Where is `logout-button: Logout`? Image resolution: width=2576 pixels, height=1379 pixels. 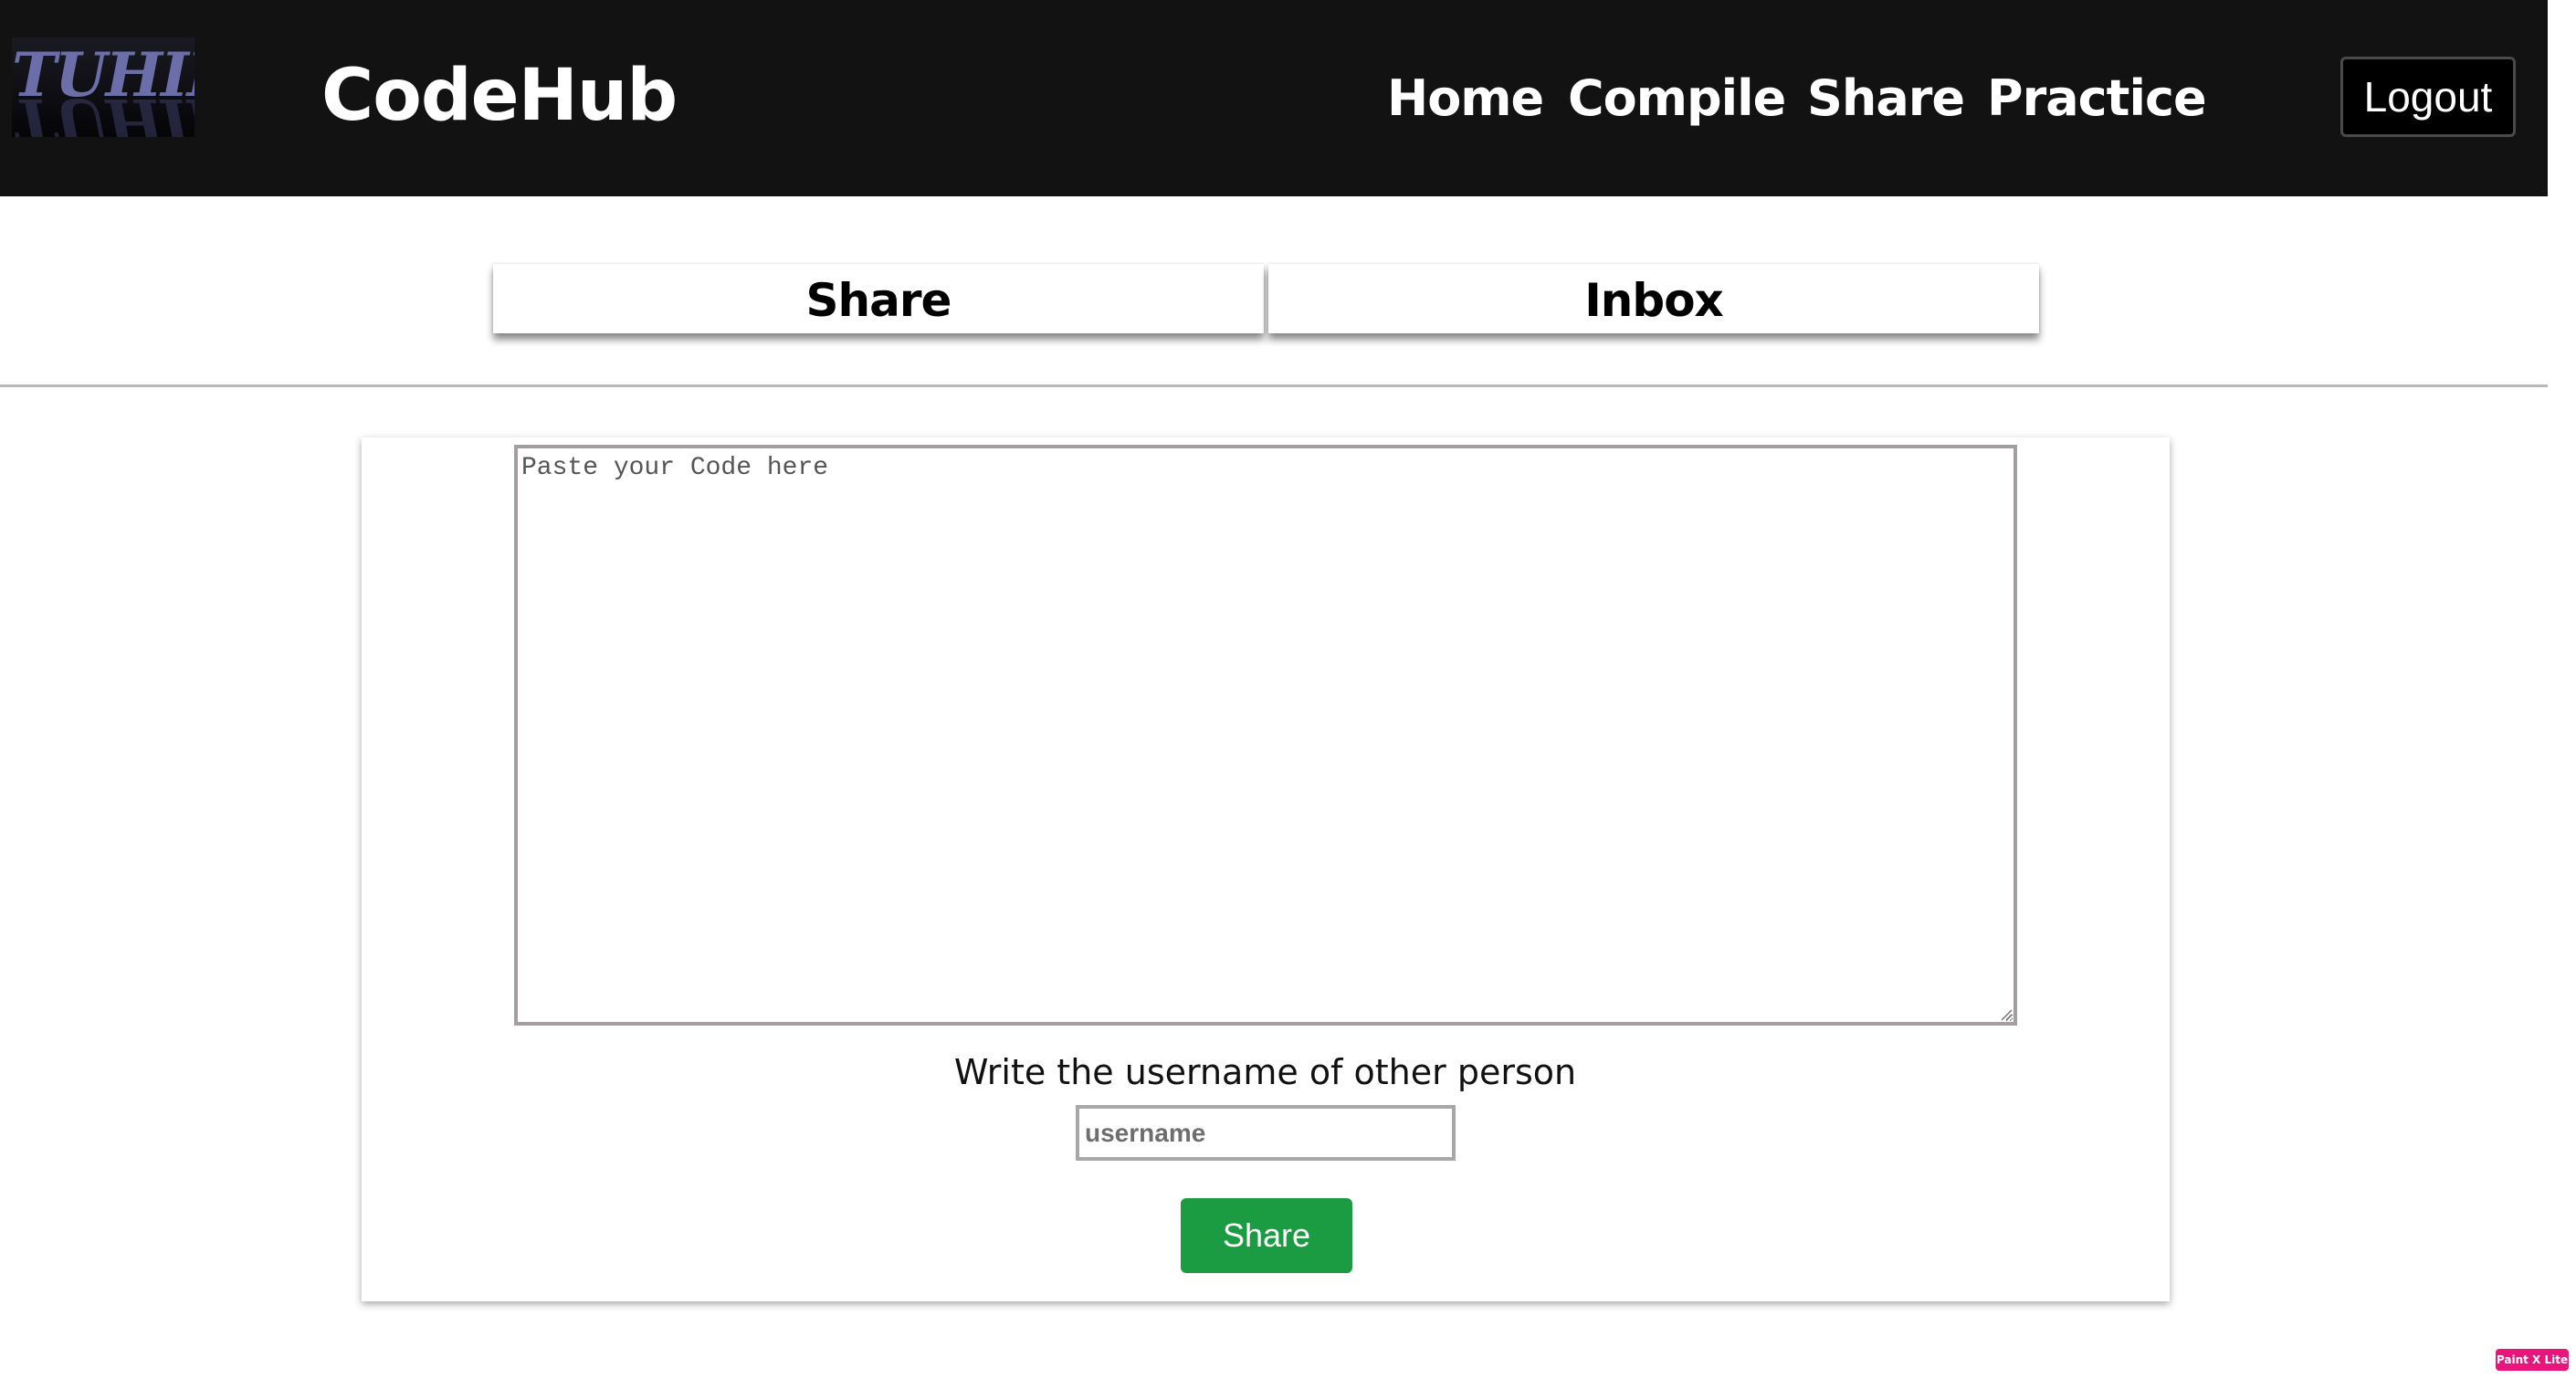 logout-button: Logout is located at coordinates (2428, 97).